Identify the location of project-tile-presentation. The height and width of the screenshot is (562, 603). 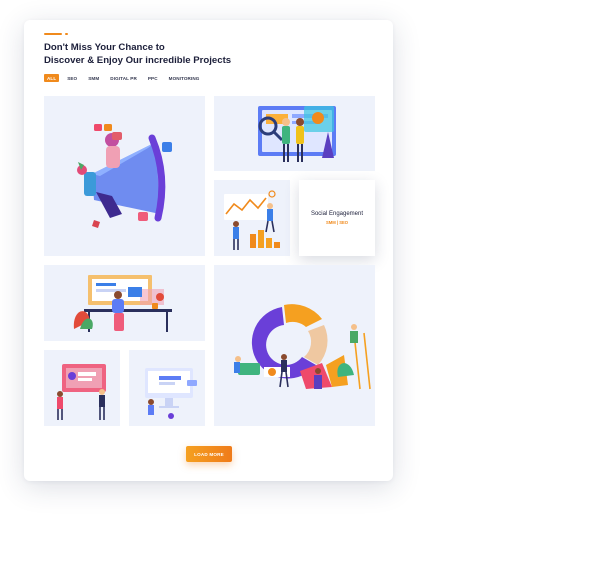
(82, 388).